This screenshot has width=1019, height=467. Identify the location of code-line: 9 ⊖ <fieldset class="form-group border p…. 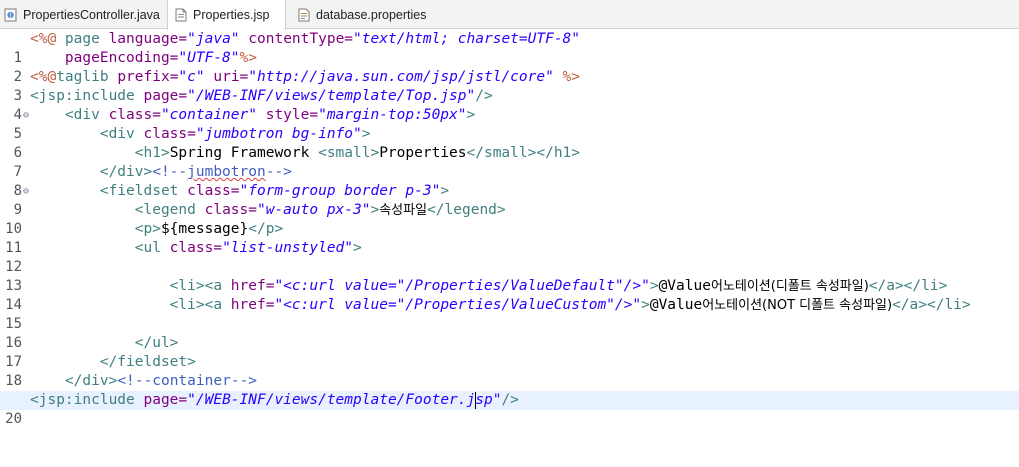
(509, 200).